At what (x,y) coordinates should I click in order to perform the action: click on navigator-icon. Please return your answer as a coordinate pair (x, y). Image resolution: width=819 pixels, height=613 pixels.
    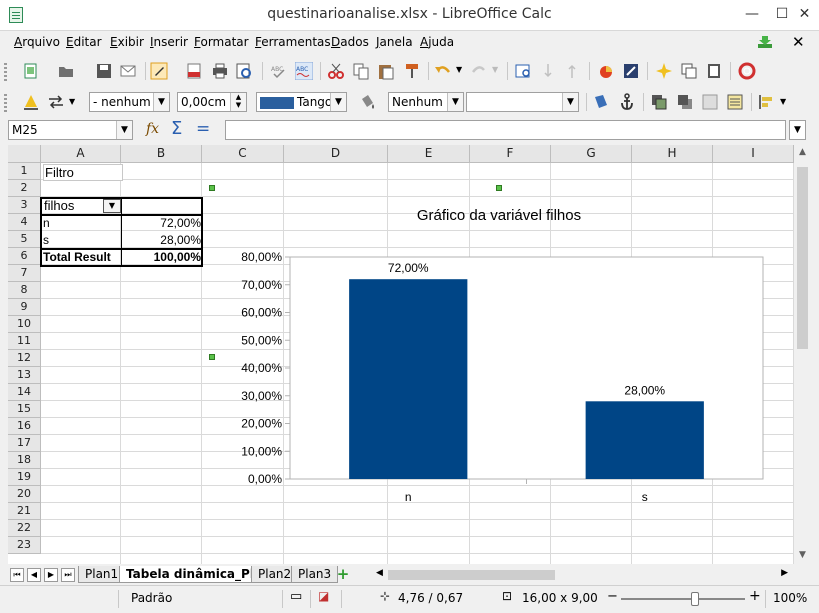
    Looking at the image, I should click on (523, 71).